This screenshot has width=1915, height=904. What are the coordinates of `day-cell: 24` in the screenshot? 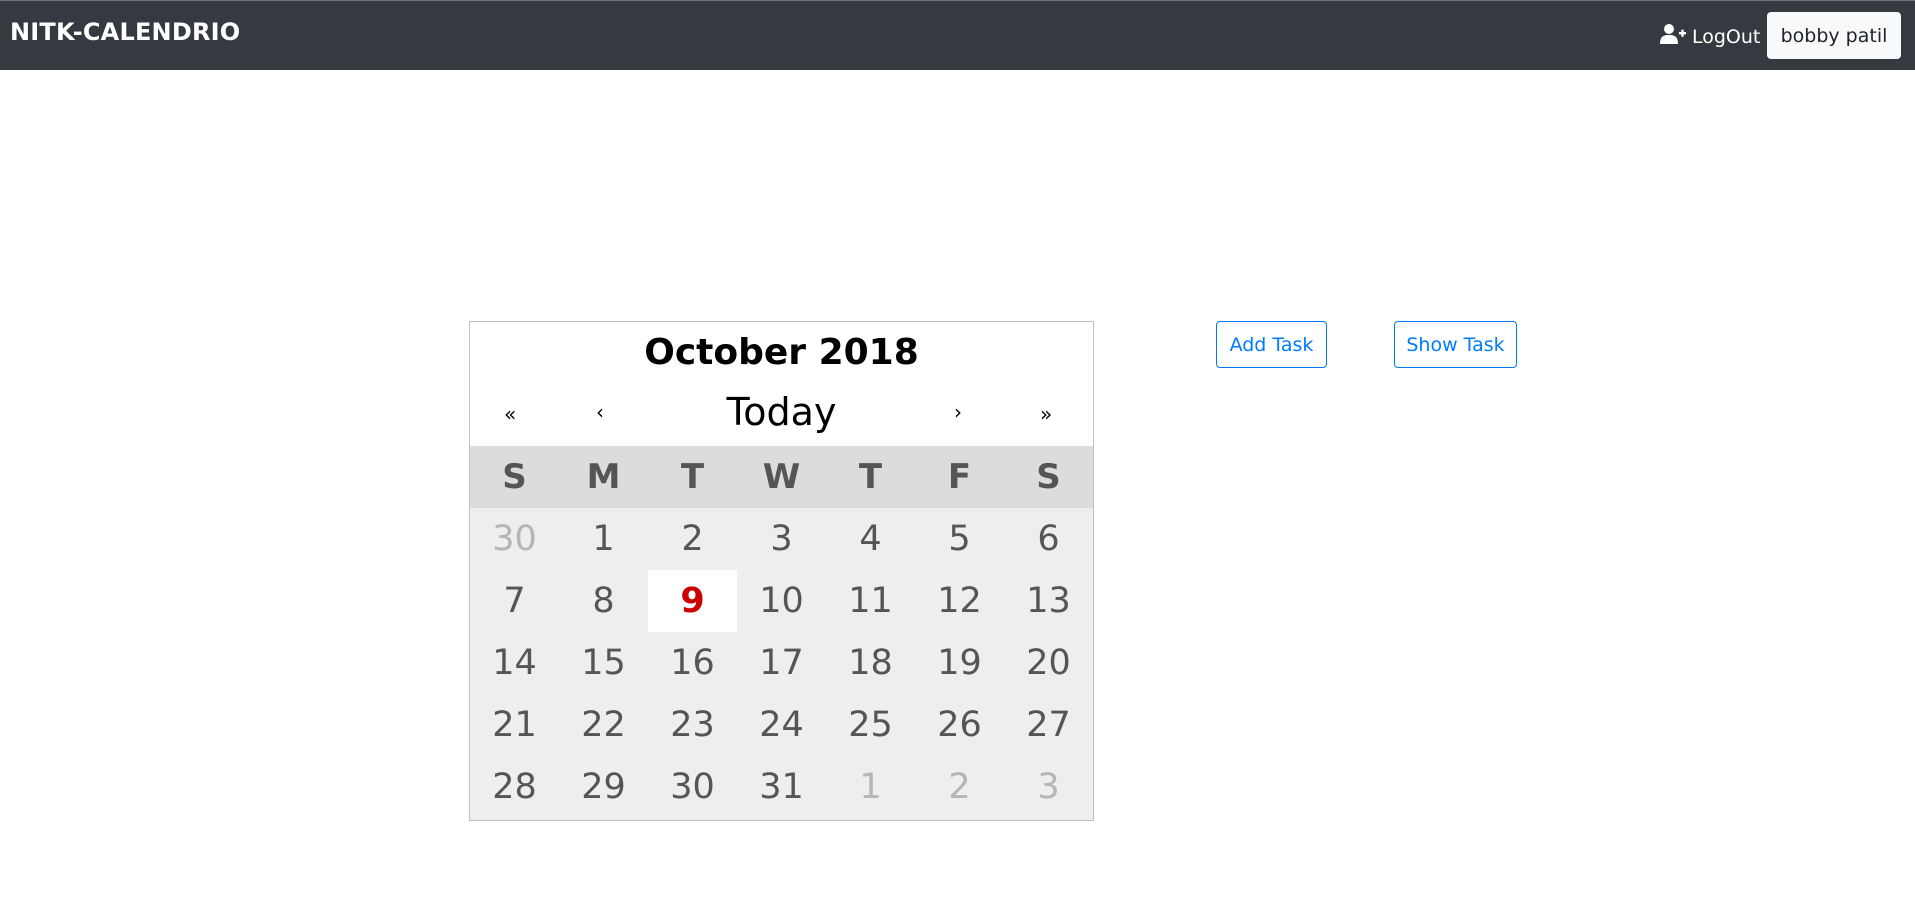 It's located at (781, 725).